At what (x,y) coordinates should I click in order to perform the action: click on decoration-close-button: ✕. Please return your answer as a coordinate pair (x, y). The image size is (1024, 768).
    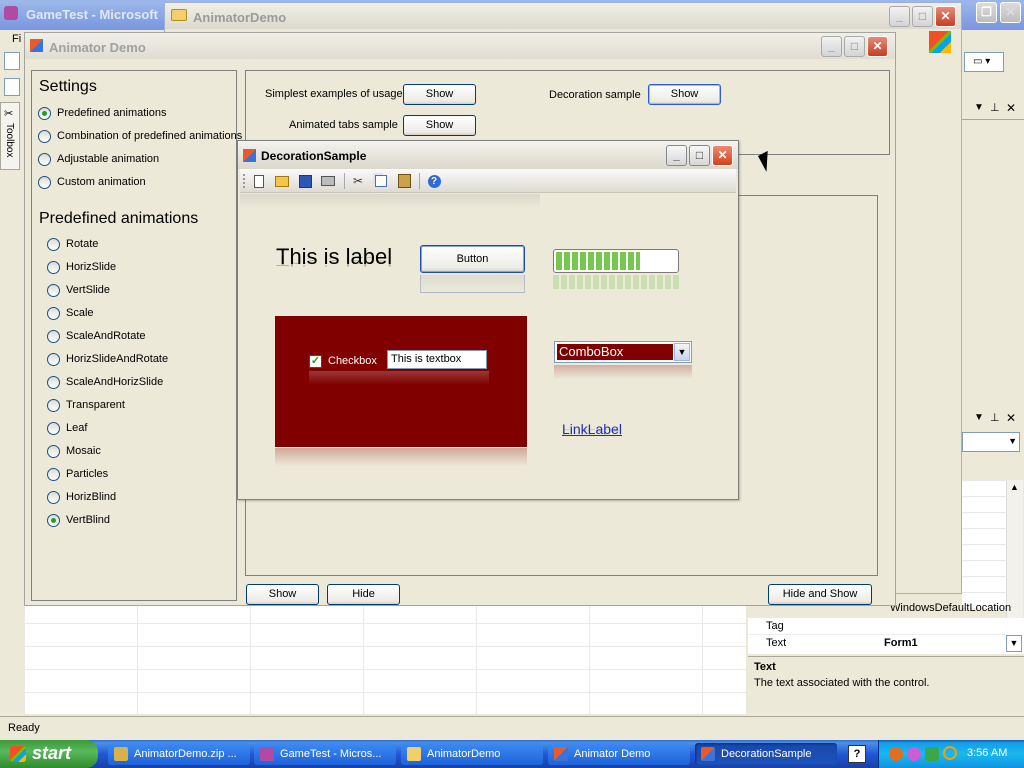
    Looking at the image, I should click on (722, 155).